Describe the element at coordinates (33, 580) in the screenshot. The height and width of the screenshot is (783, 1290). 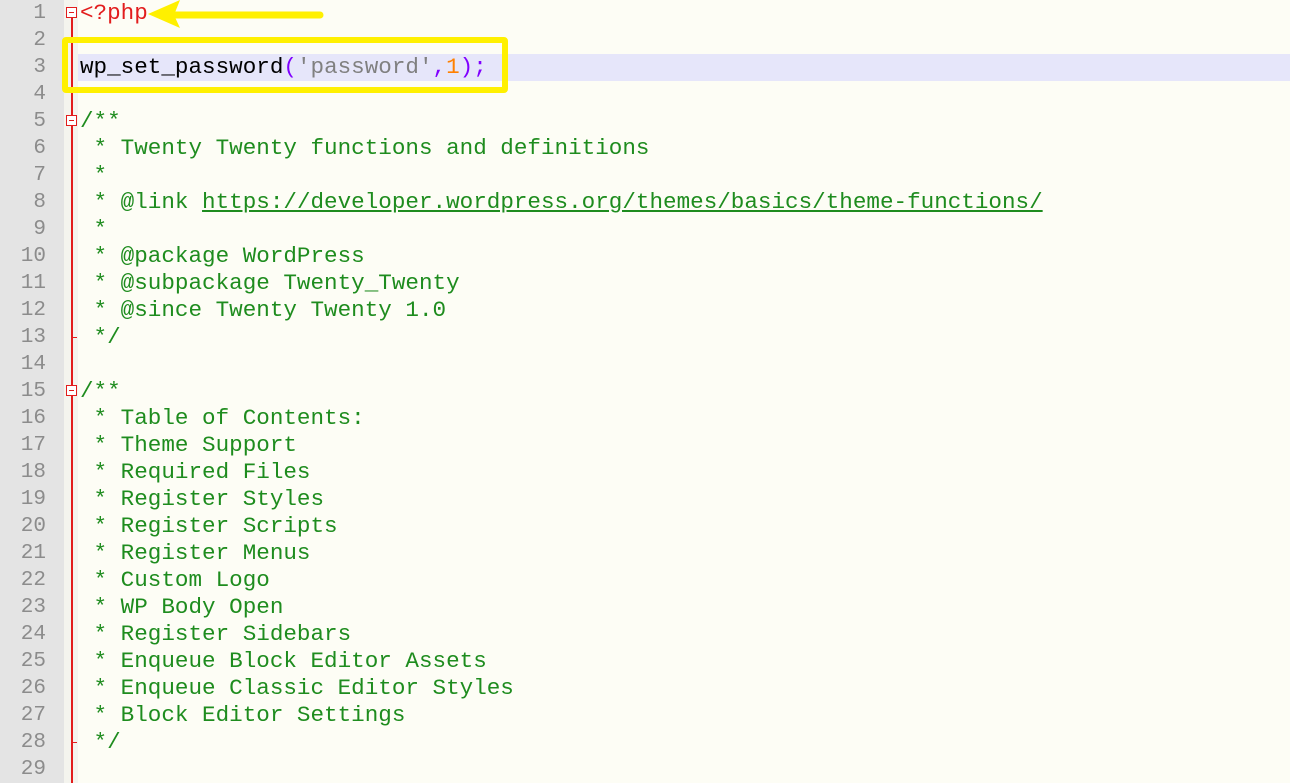
I see `line-number: 22` at that location.